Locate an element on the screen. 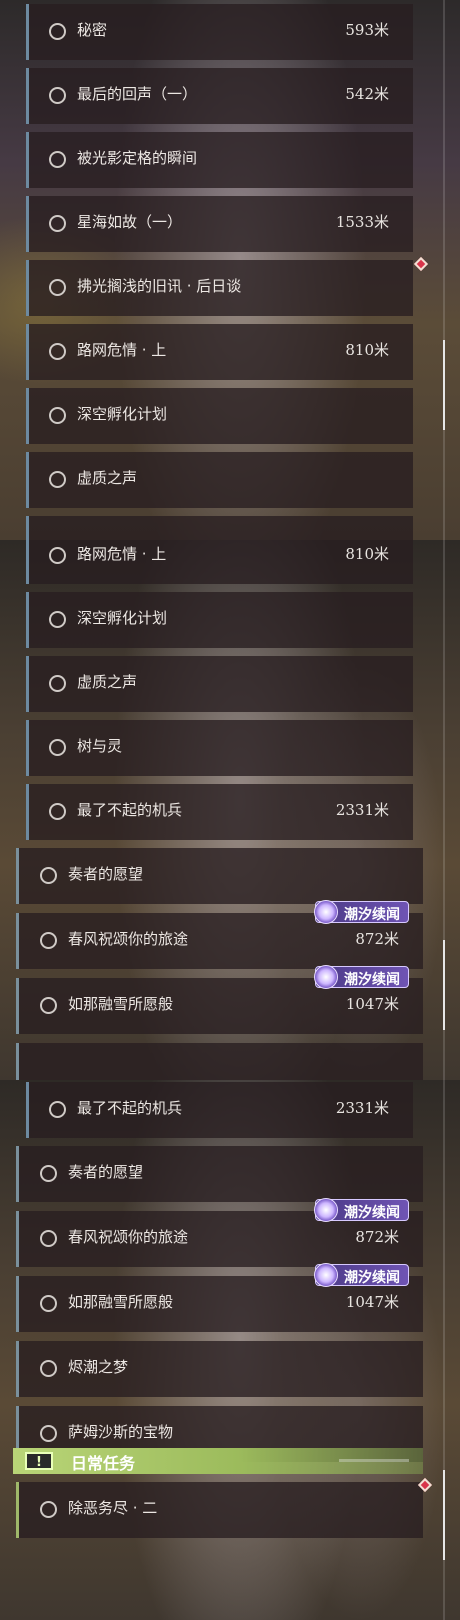  quest-title: 萨姆沙斯的宝物 is located at coordinates (121, 1432).